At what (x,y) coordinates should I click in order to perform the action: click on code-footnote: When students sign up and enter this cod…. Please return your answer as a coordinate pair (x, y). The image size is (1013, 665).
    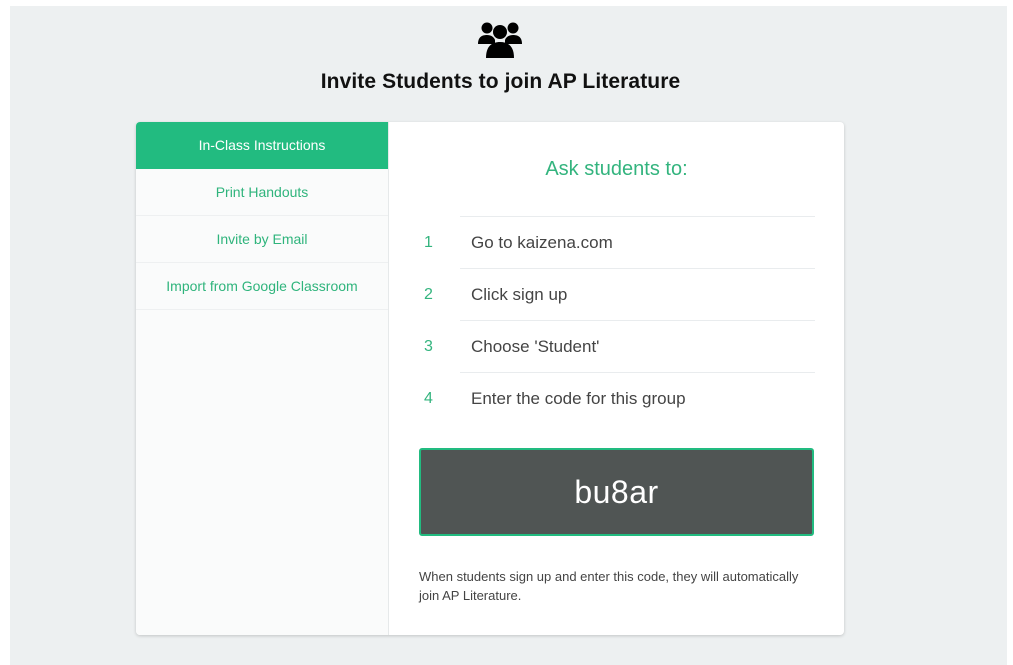
    Looking at the image, I should click on (609, 586).